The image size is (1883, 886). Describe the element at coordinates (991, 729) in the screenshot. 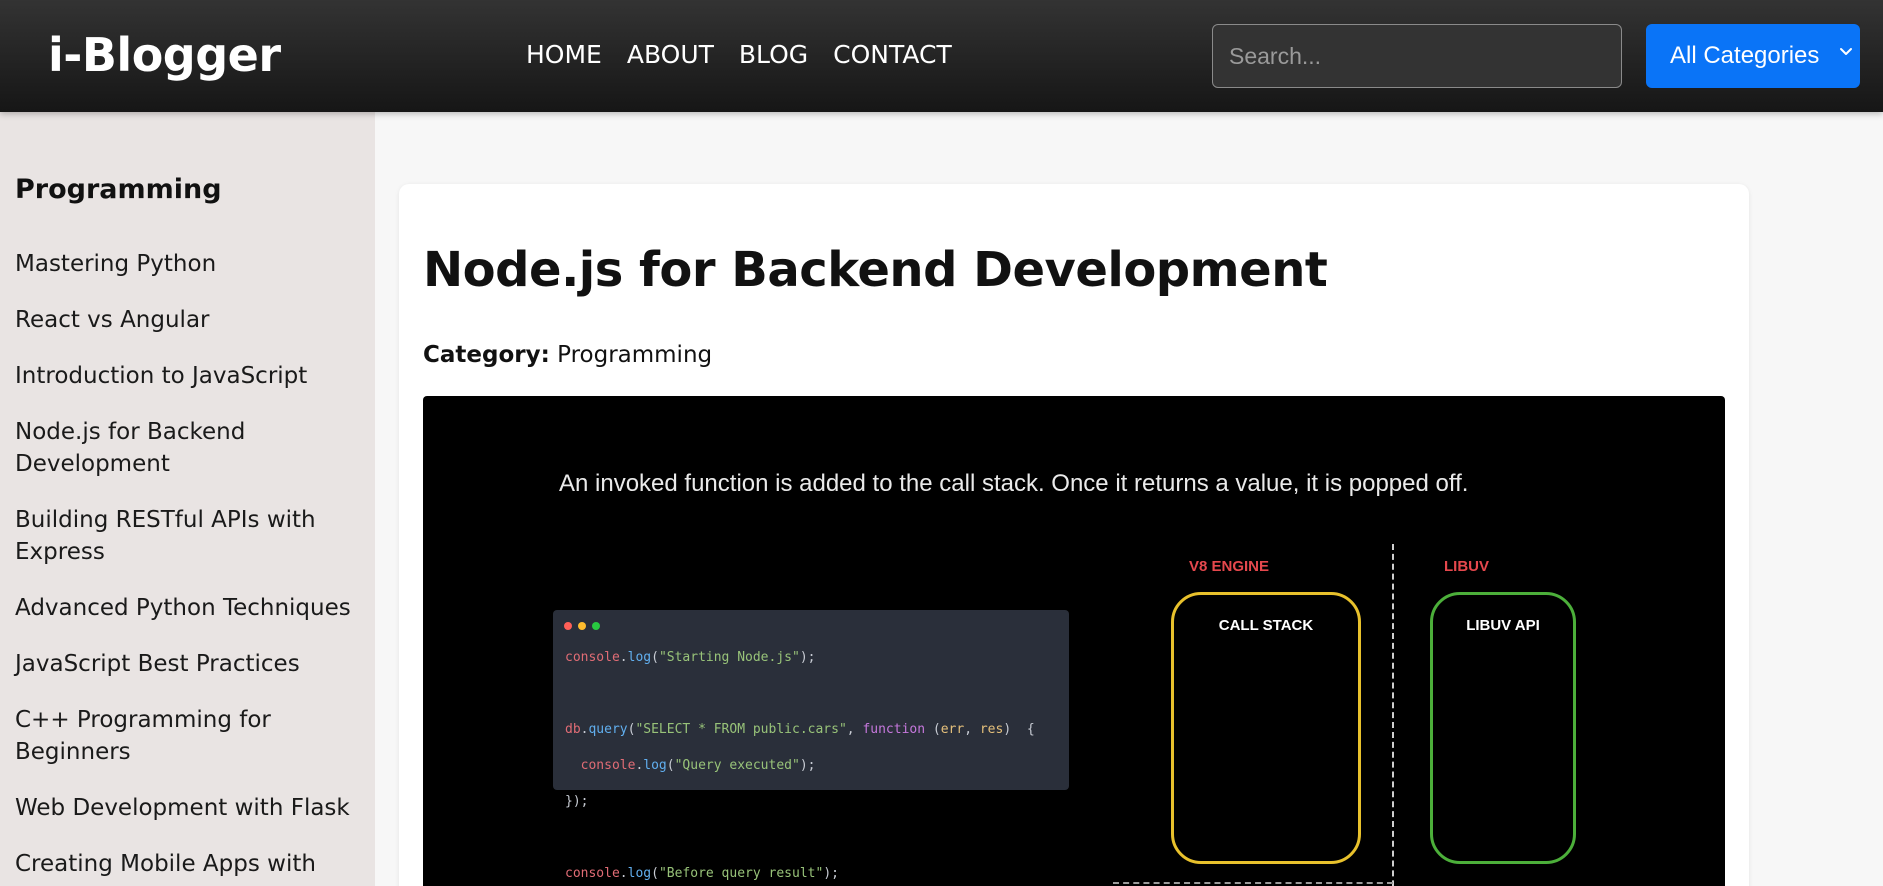

I see `code-token: res` at that location.